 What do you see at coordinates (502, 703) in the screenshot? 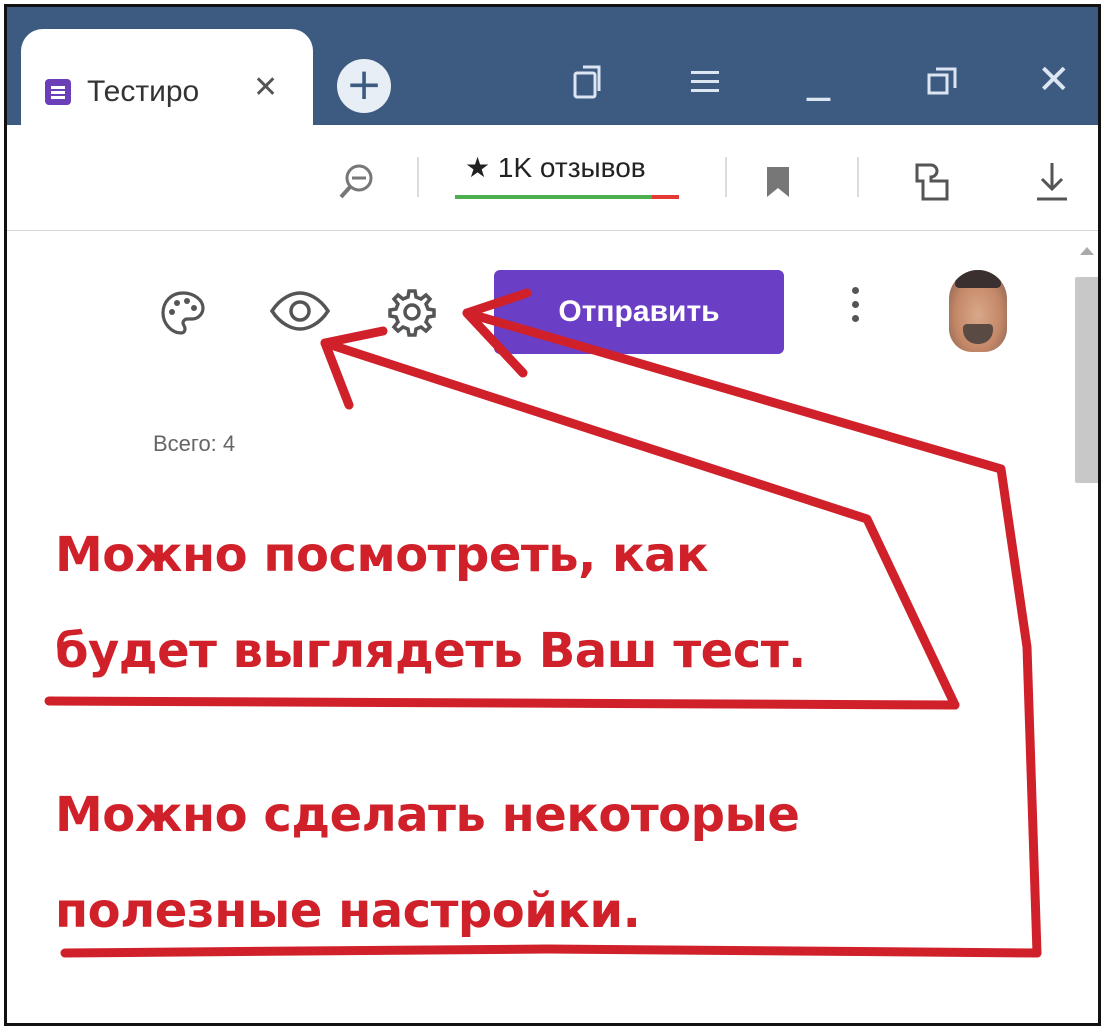
I see `underline-preview` at bounding box center [502, 703].